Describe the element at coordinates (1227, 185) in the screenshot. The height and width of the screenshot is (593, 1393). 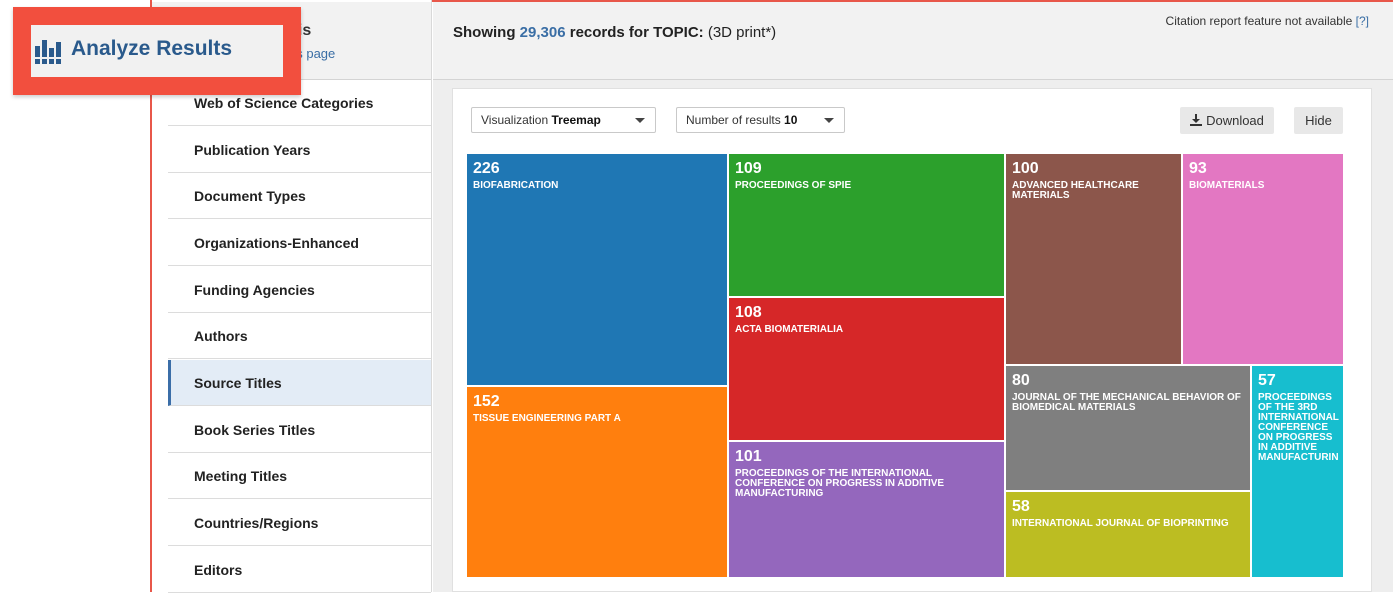
I see `treemap-tile-label: BIOMATERIALS` at that location.